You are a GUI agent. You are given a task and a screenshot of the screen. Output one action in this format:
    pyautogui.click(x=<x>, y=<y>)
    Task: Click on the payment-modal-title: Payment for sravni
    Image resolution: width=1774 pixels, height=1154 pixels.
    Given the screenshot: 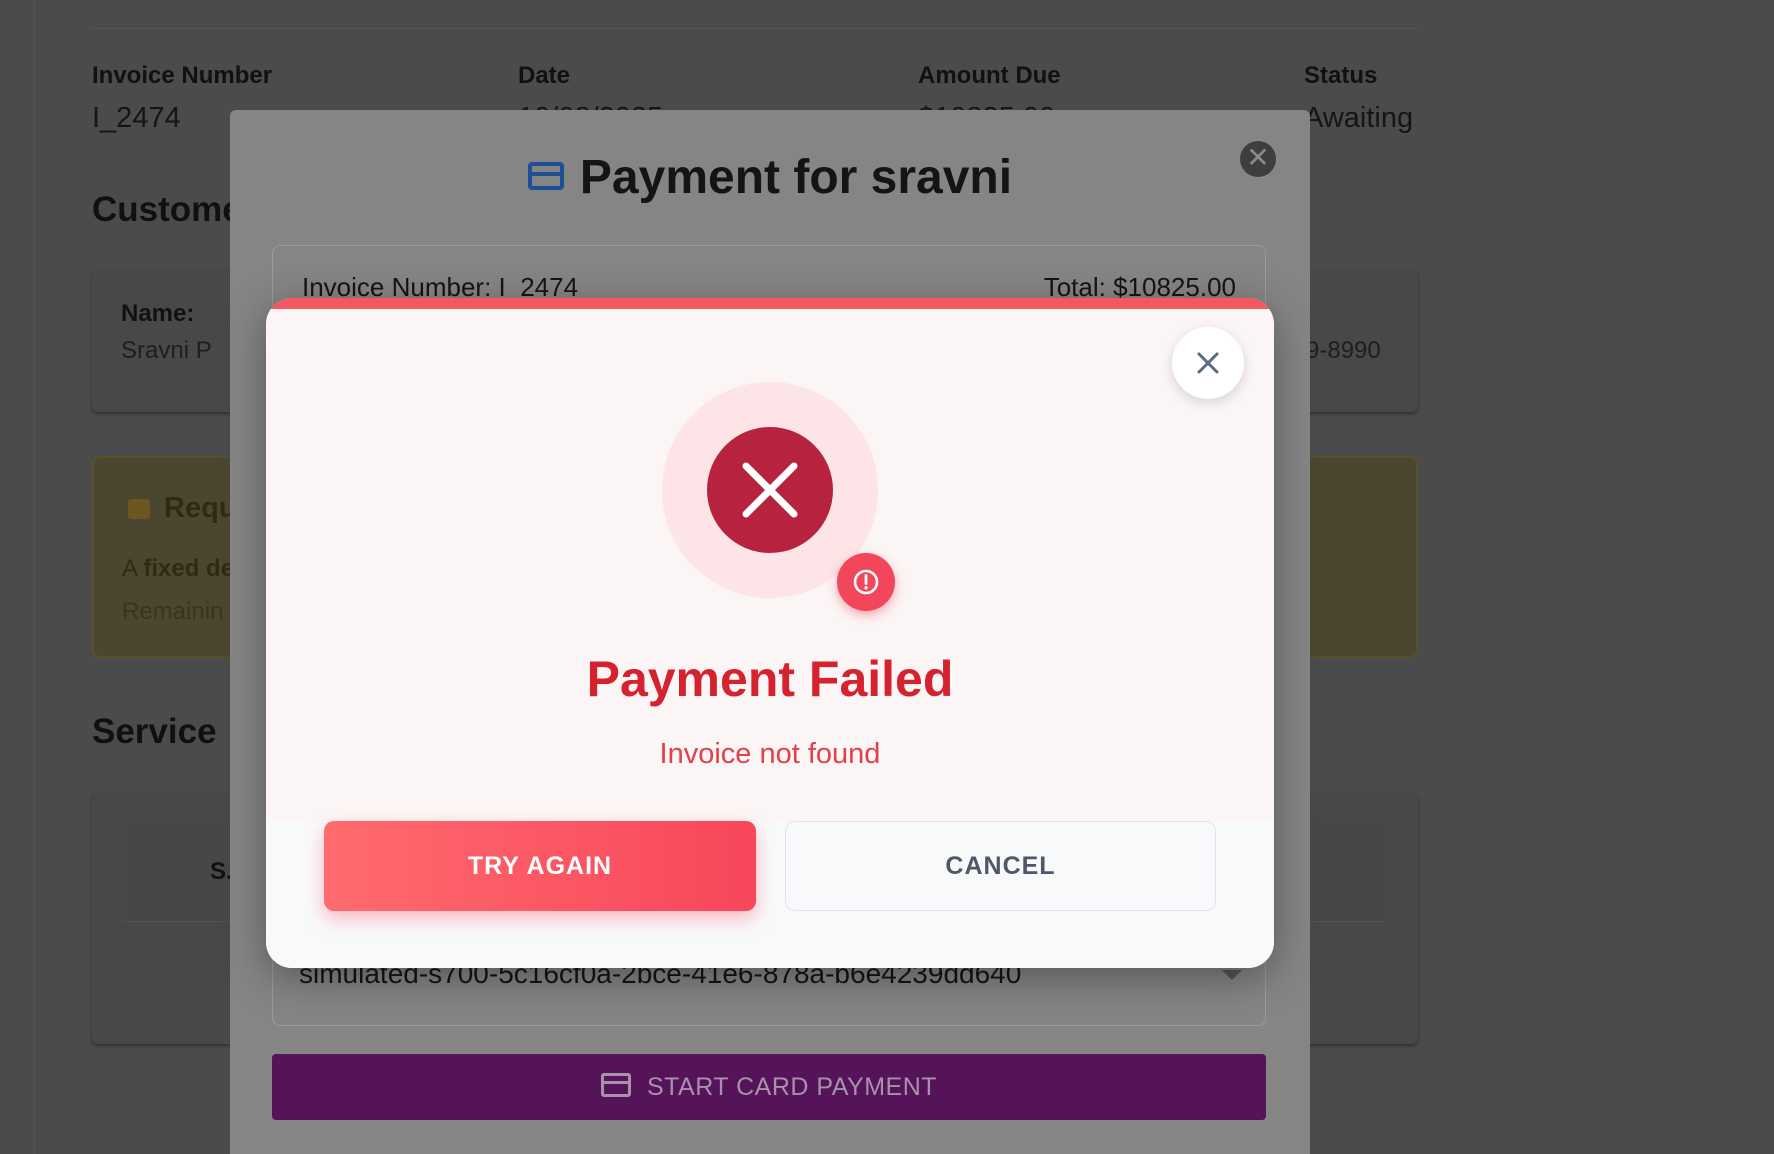 What is the action you would take?
    pyautogui.click(x=770, y=177)
    